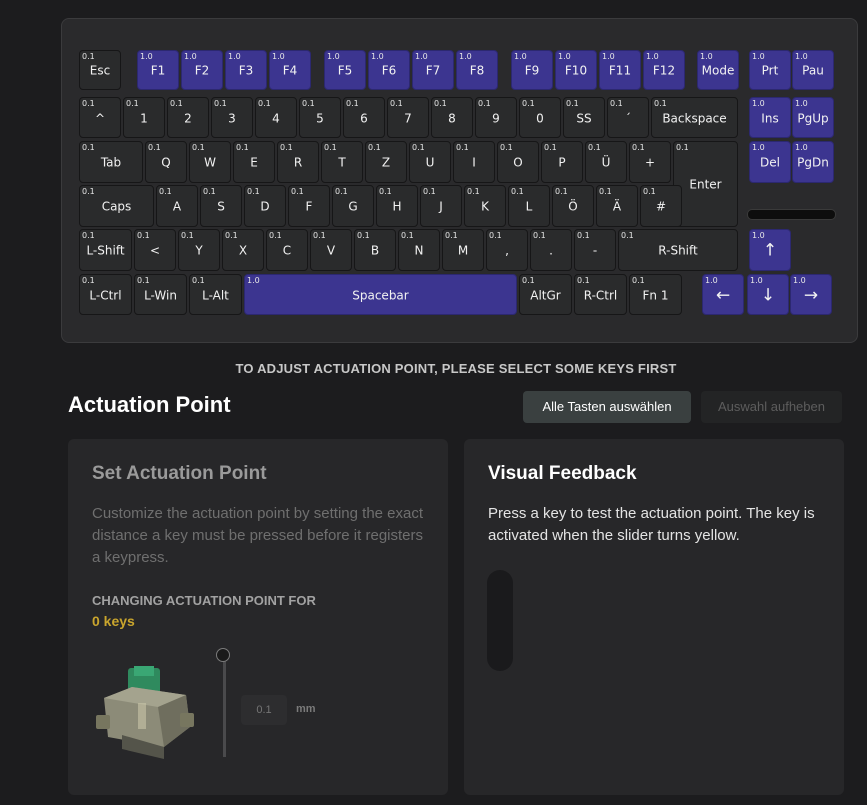  I want to click on key-3: 0.1 3, so click(232, 117).